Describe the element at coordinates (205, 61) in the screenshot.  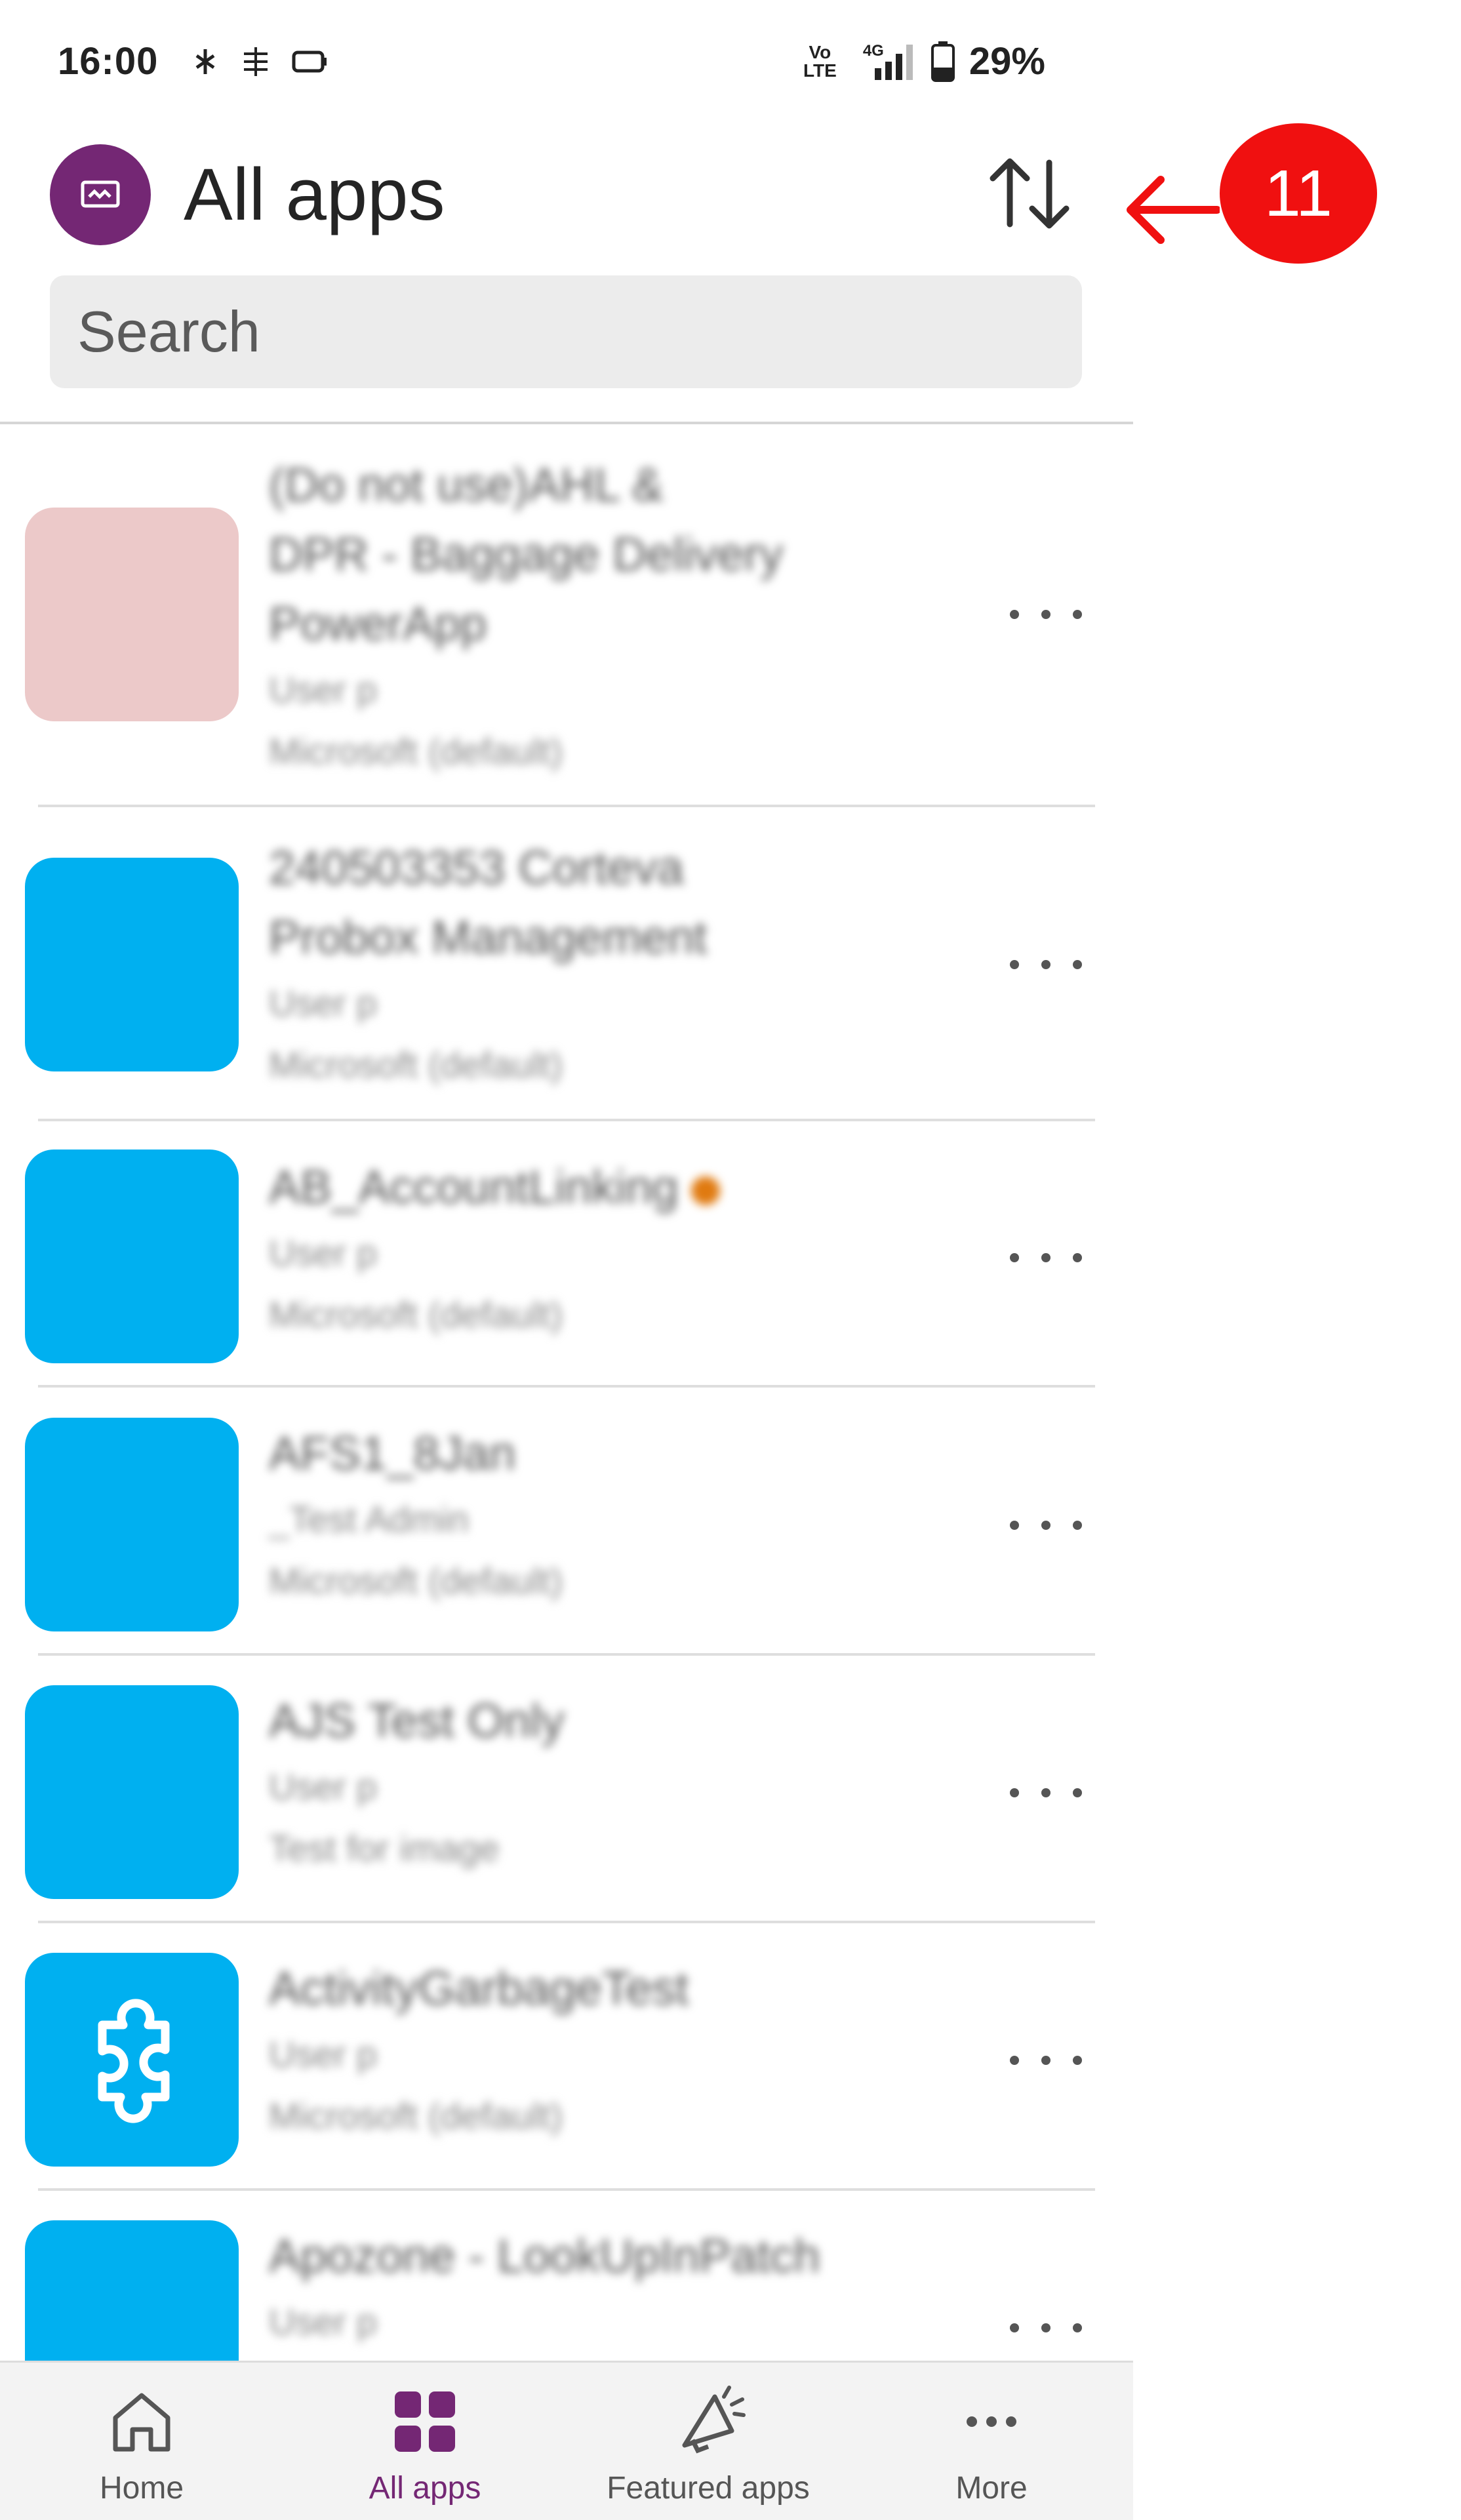
I see `bluetooth-like-icon` at that location.